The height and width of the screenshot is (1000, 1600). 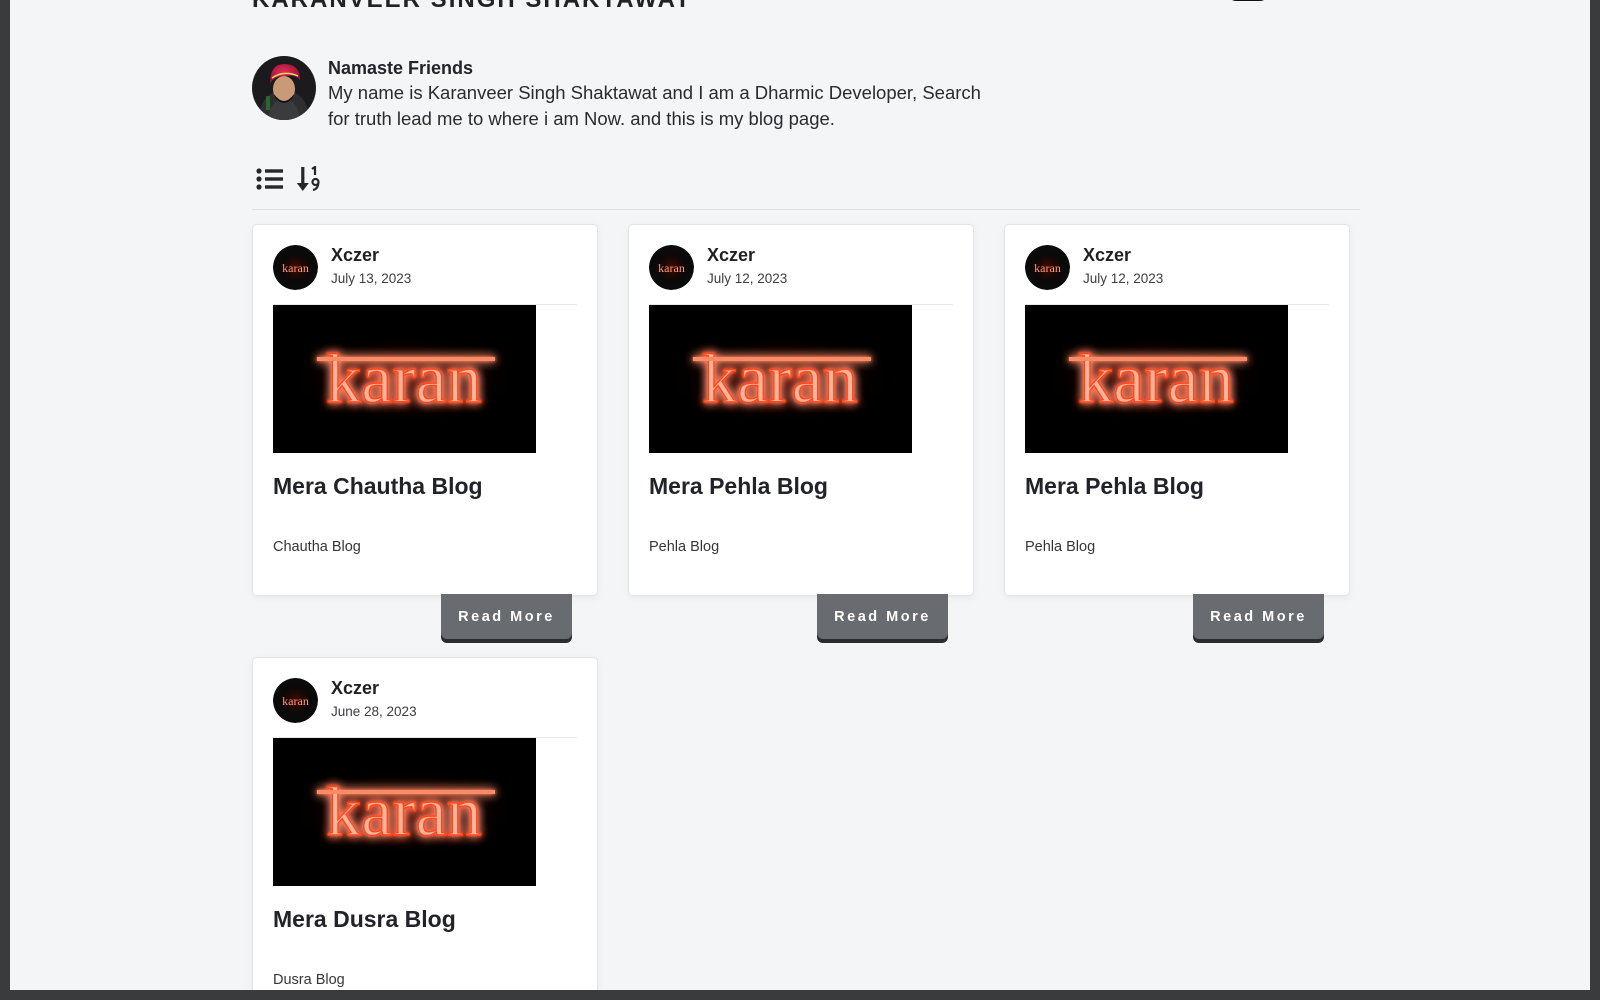 I want to click on post-excerpt: Chautha Blog, so click(x=317, y=547).